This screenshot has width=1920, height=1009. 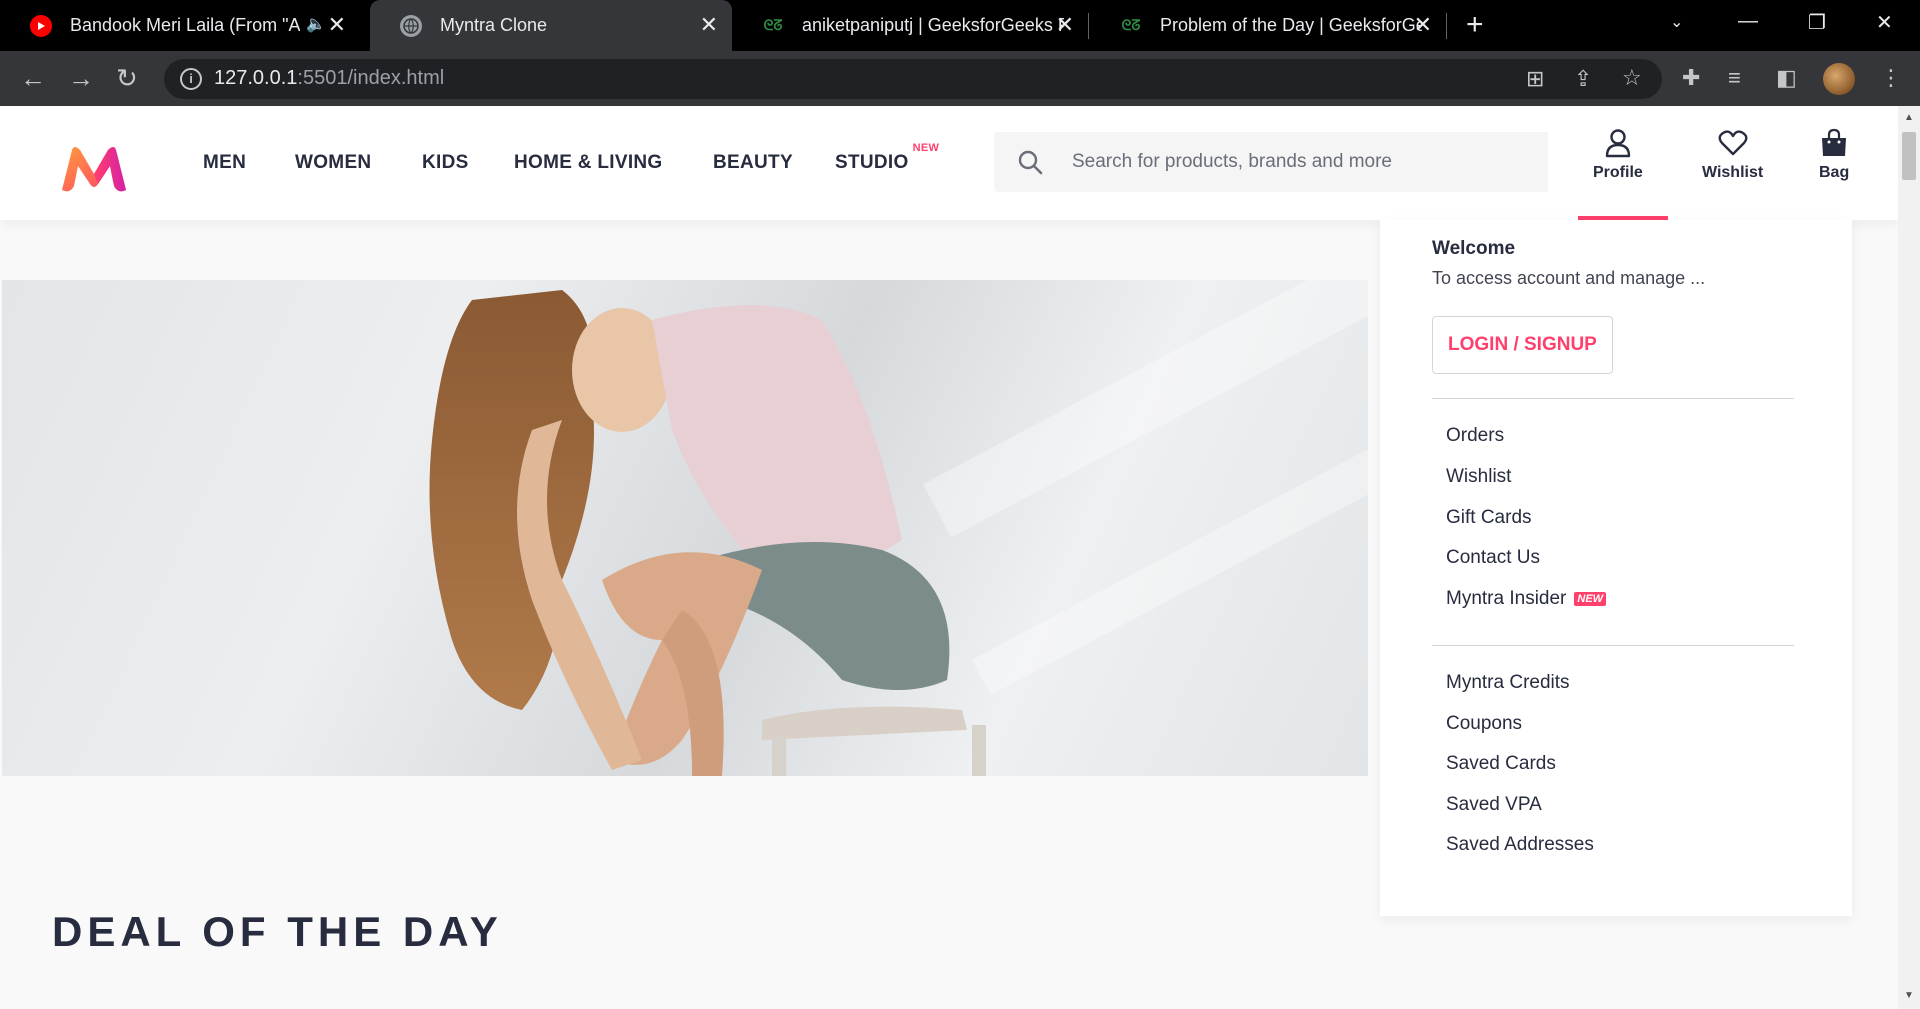 I want to click on tab-title: Problem of the Day | GeeksforGe, so click(x=1291, y=25).